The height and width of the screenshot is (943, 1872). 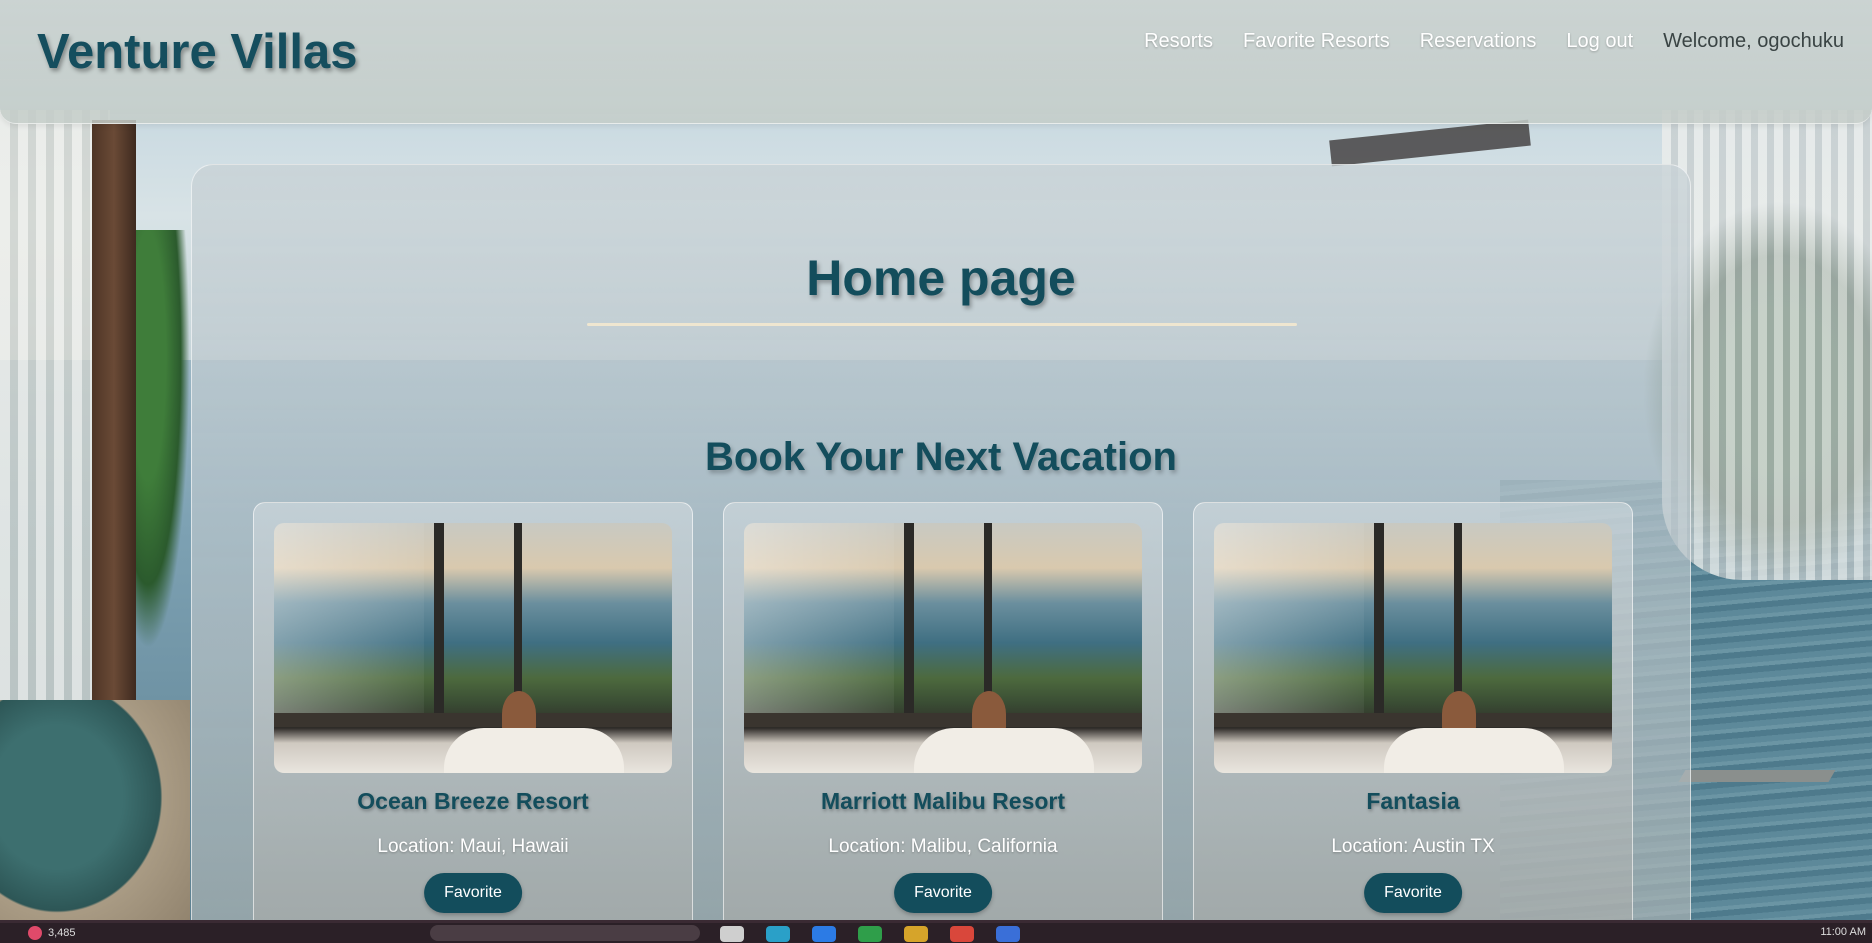 I want to click on resort-name: Fantasia, so click(x=1413, y=801).